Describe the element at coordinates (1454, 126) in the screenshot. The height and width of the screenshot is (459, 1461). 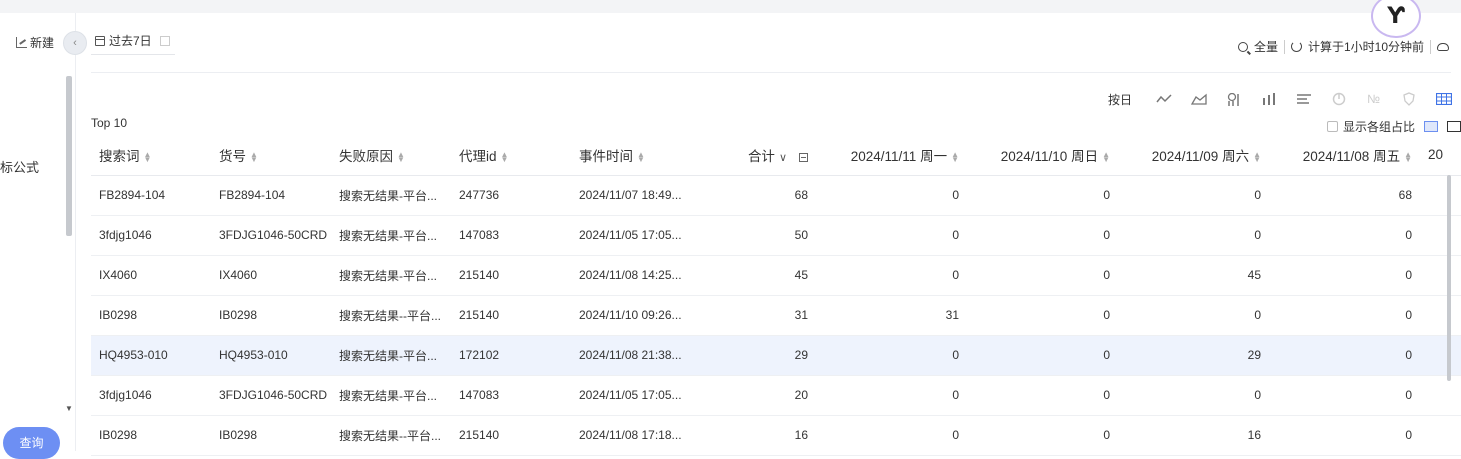
I see `table-settings-icon` at that location.